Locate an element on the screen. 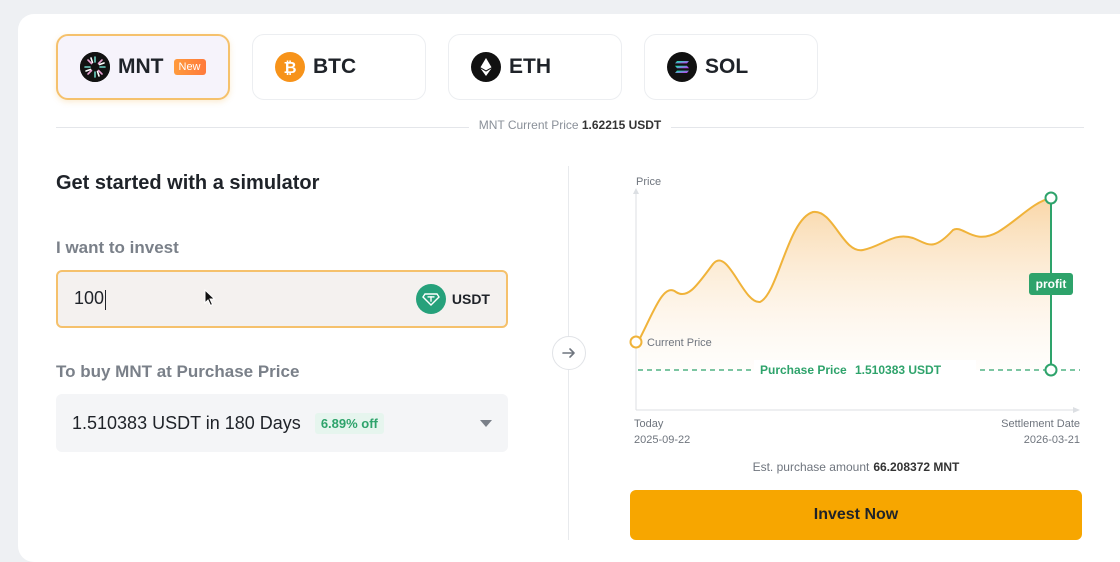  current-price-marker is located at coordinates (636, 342).